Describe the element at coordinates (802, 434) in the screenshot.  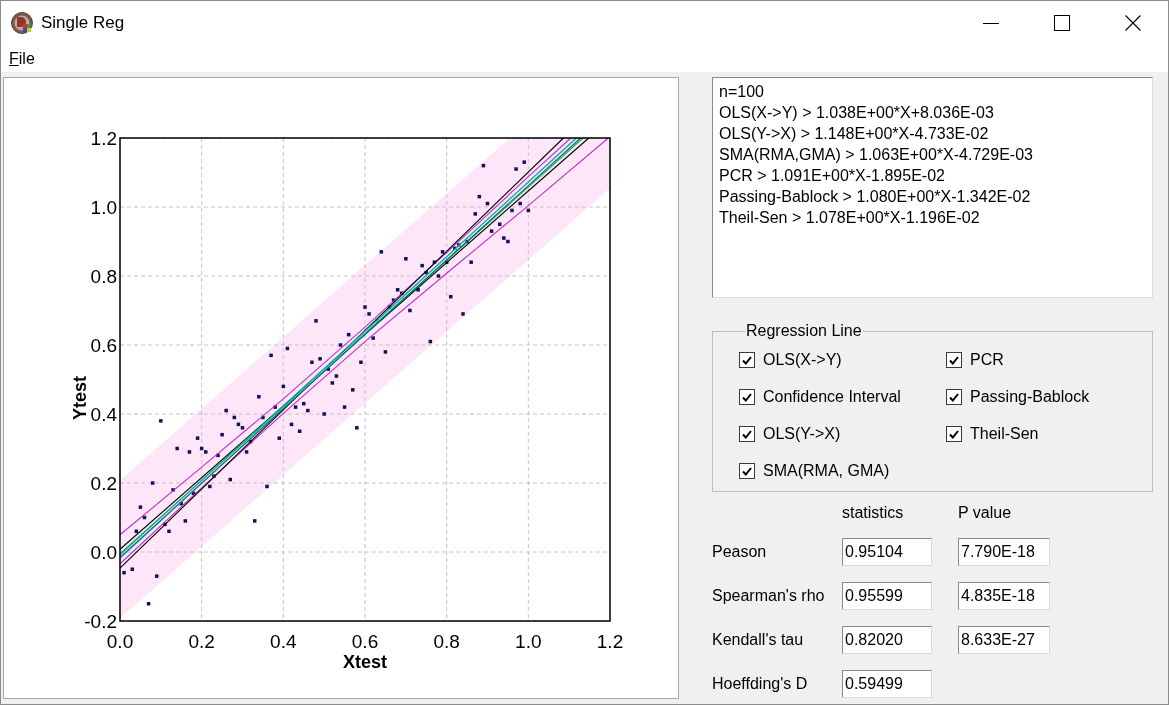
I see `checkbox-label: OLS(Y->X)` at that location.